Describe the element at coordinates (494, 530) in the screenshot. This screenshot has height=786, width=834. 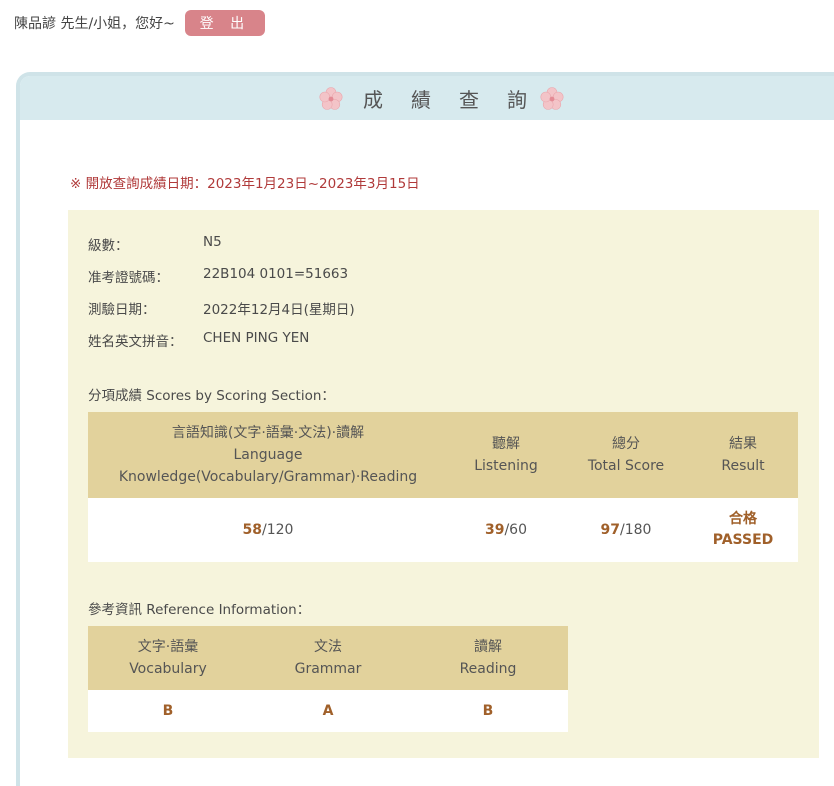
I see `listening-score: 39` at that location.